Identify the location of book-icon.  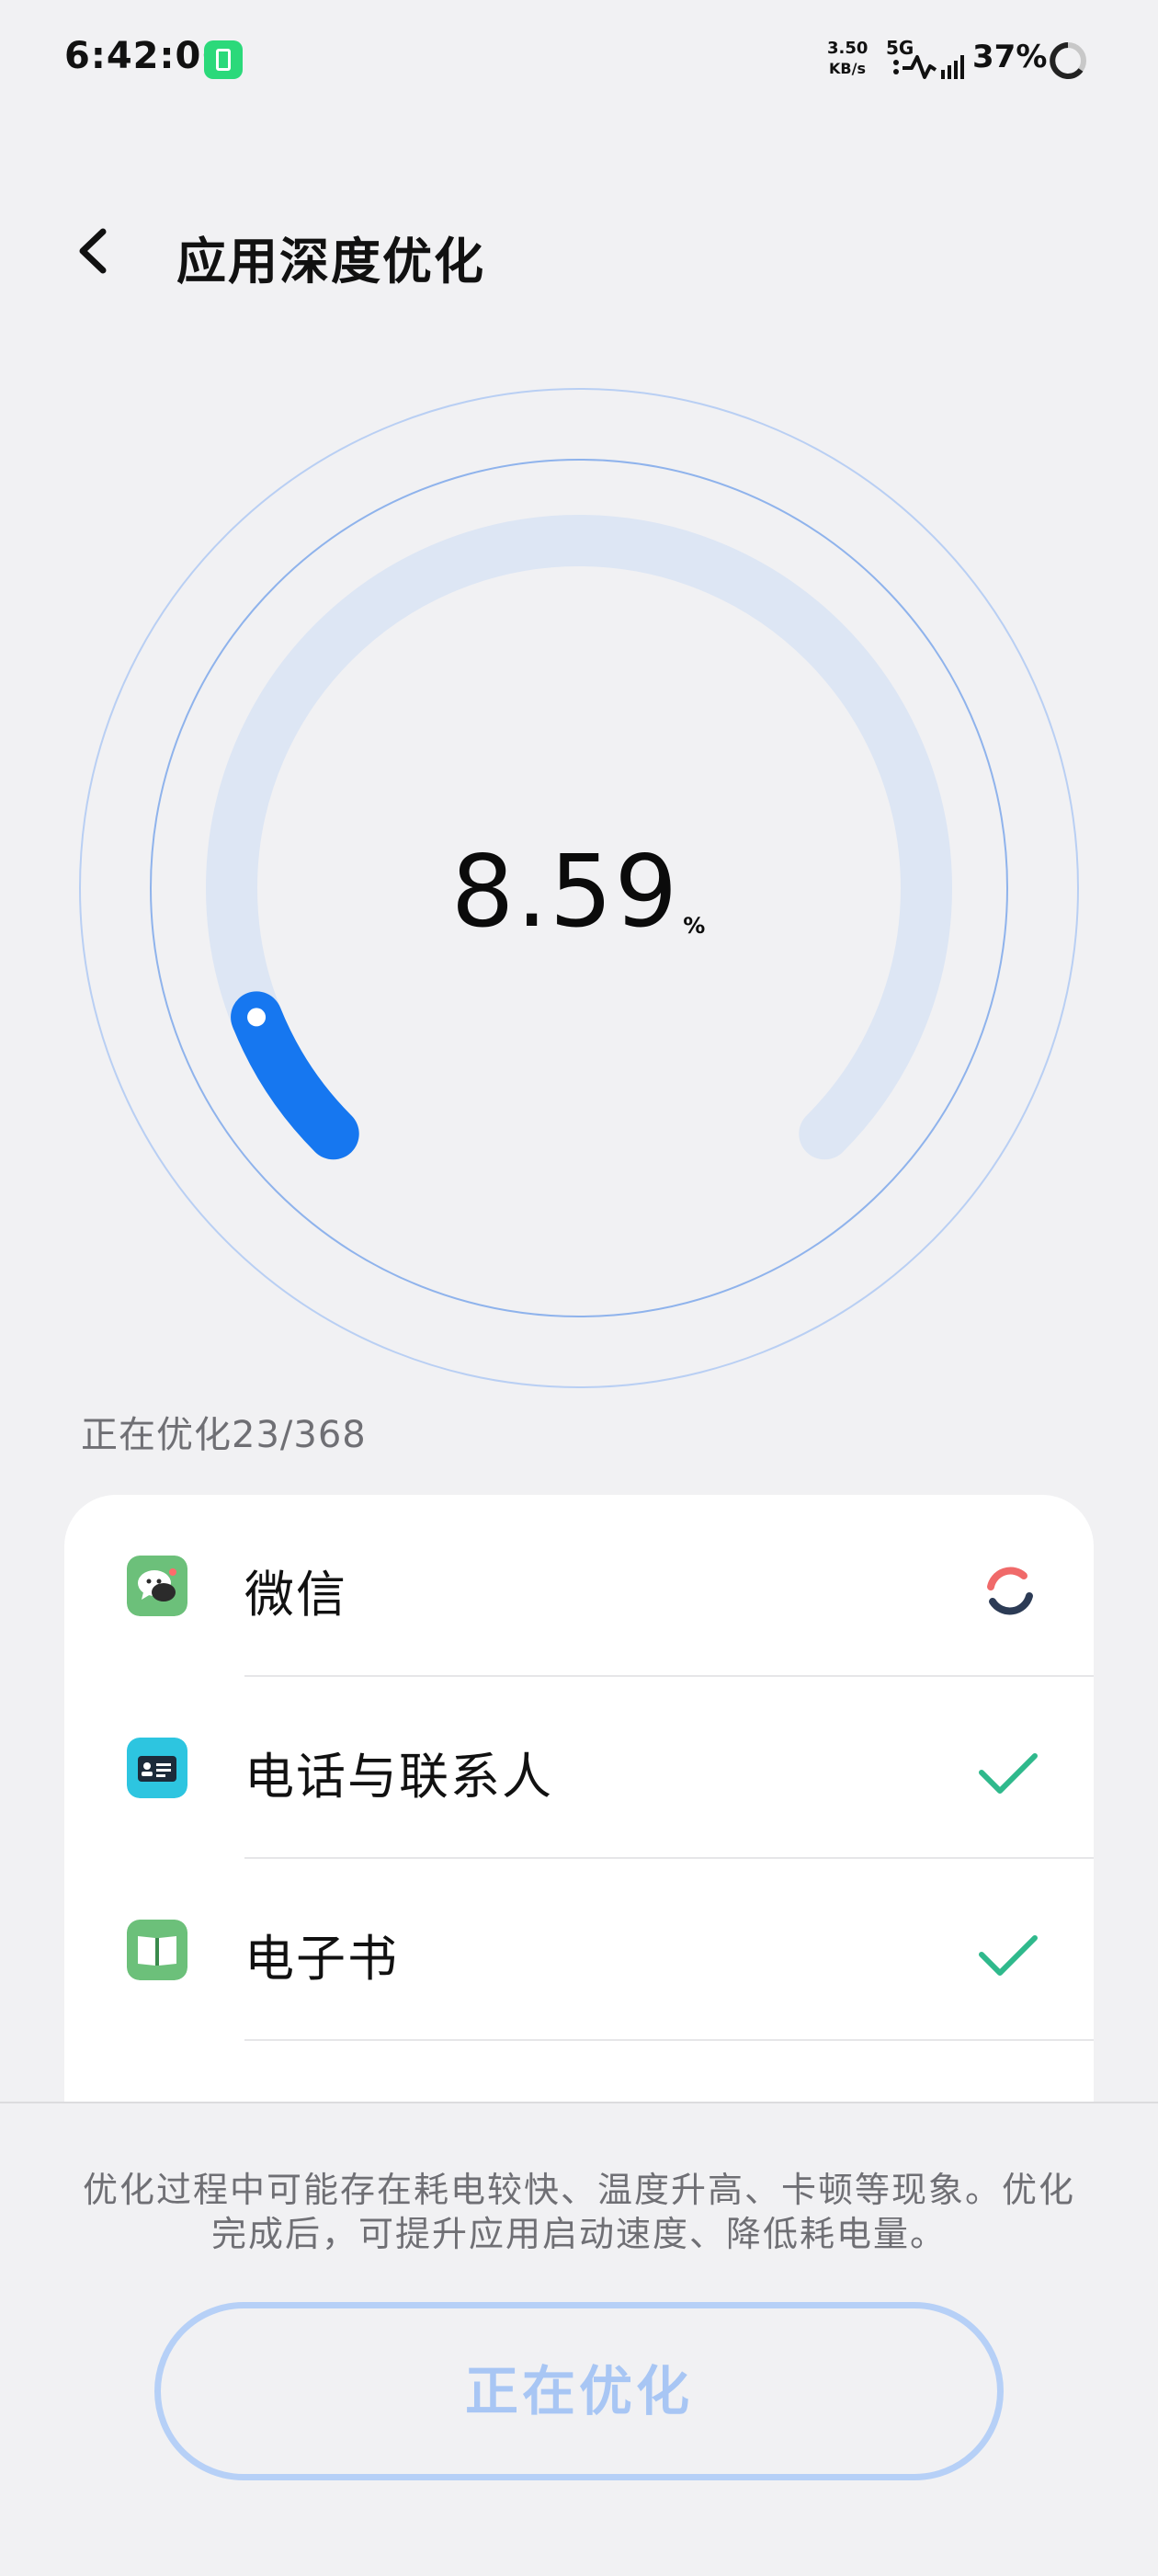
(157, 1950).